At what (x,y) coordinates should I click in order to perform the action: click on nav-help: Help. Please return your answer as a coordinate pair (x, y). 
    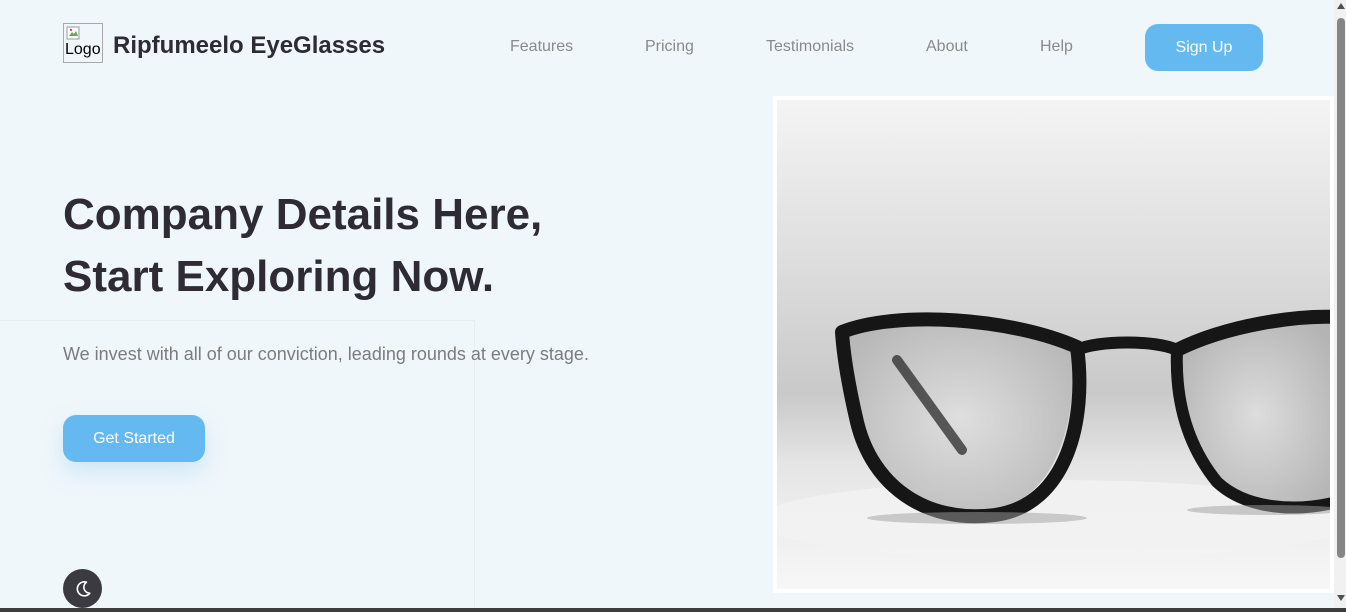
    Looking at the image, I should click on (1056, 47).